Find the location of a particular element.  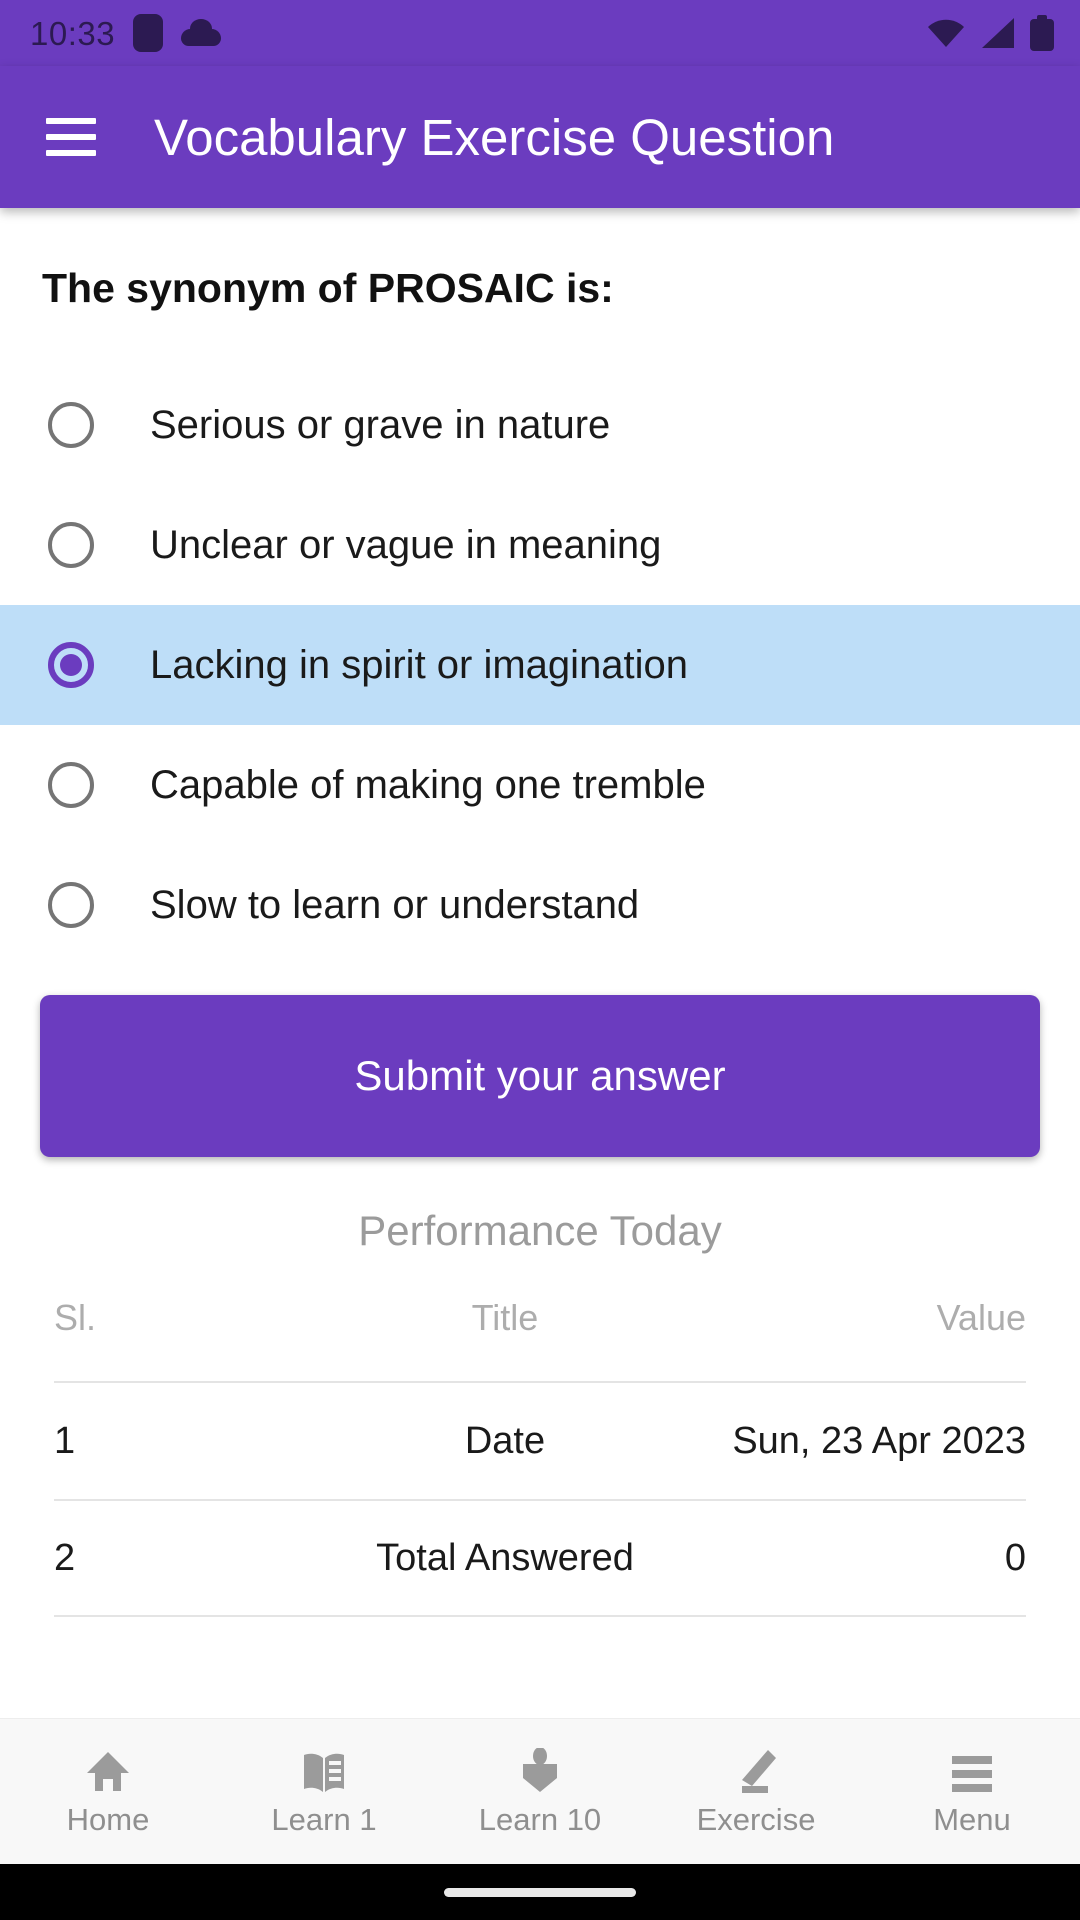

app-badge-icon is located at coordinates (148, 33).